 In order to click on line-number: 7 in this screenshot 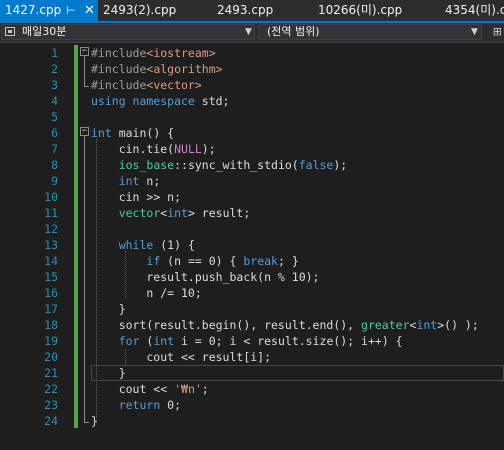, I will do `click(54, 149)`.